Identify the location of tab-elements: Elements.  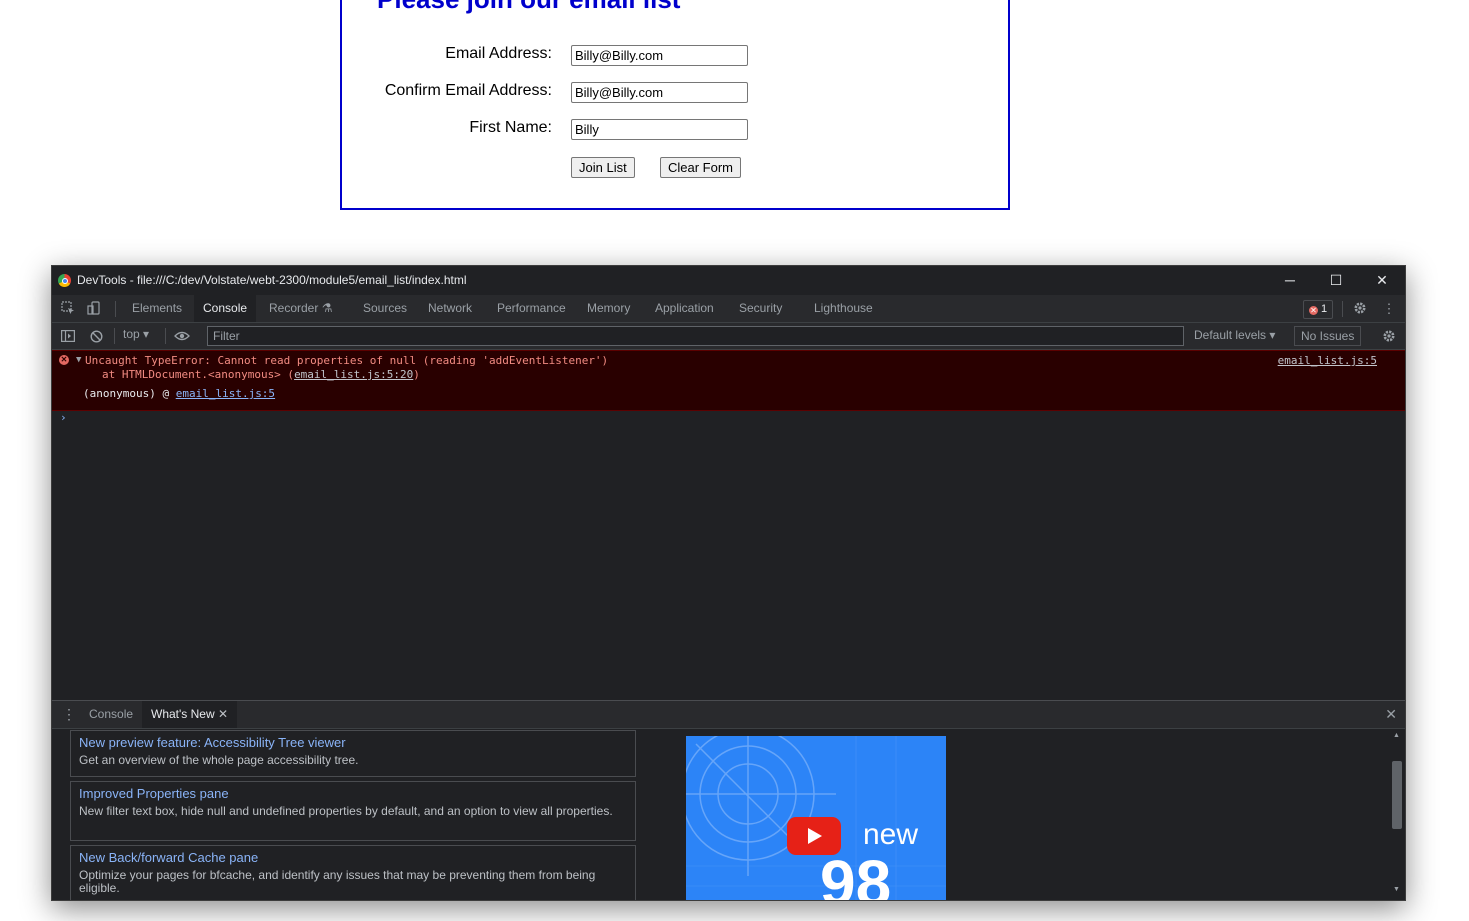
(157, 308).